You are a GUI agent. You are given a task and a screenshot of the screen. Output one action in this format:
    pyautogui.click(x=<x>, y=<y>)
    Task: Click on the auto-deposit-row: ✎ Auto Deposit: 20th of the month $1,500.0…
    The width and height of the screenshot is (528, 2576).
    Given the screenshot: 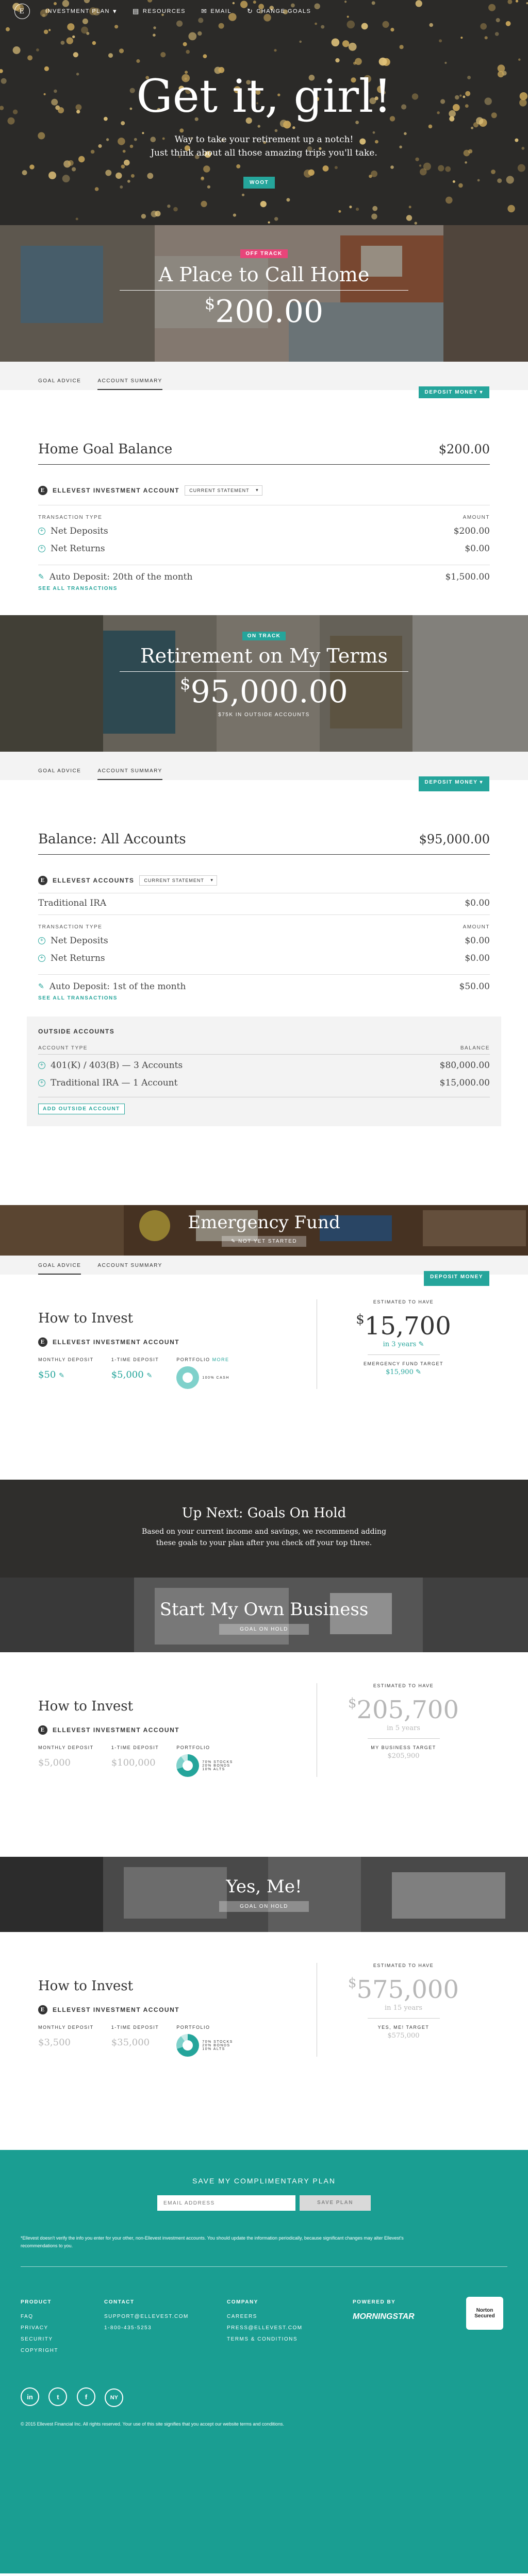 What is the action you would take?
    pyautogui.click(x=264, y=577)
    